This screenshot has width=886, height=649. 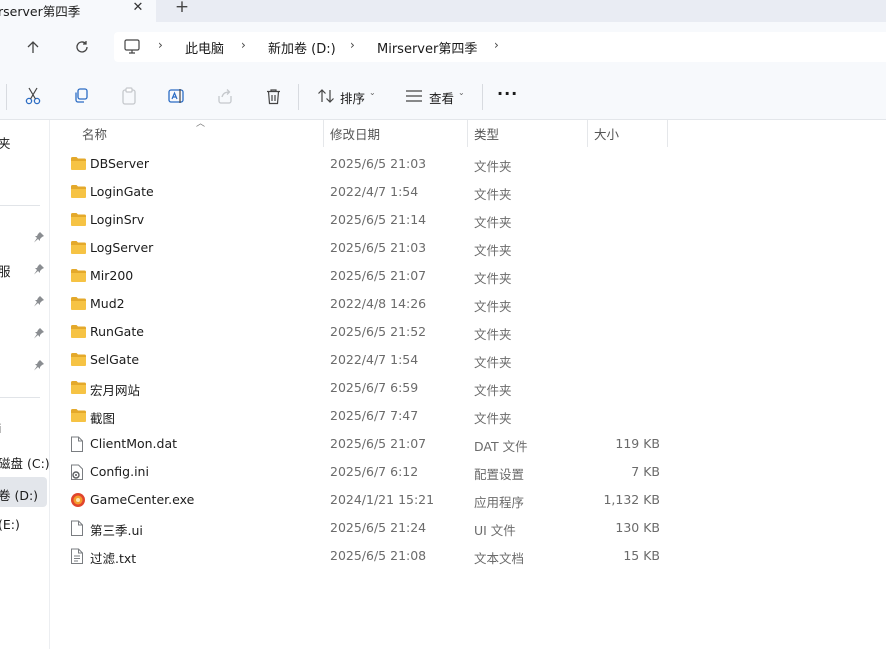 What do you see at coordinates (326, 96) in the screenshot?
I see `sort-icon` at bounding box center [326, 96].